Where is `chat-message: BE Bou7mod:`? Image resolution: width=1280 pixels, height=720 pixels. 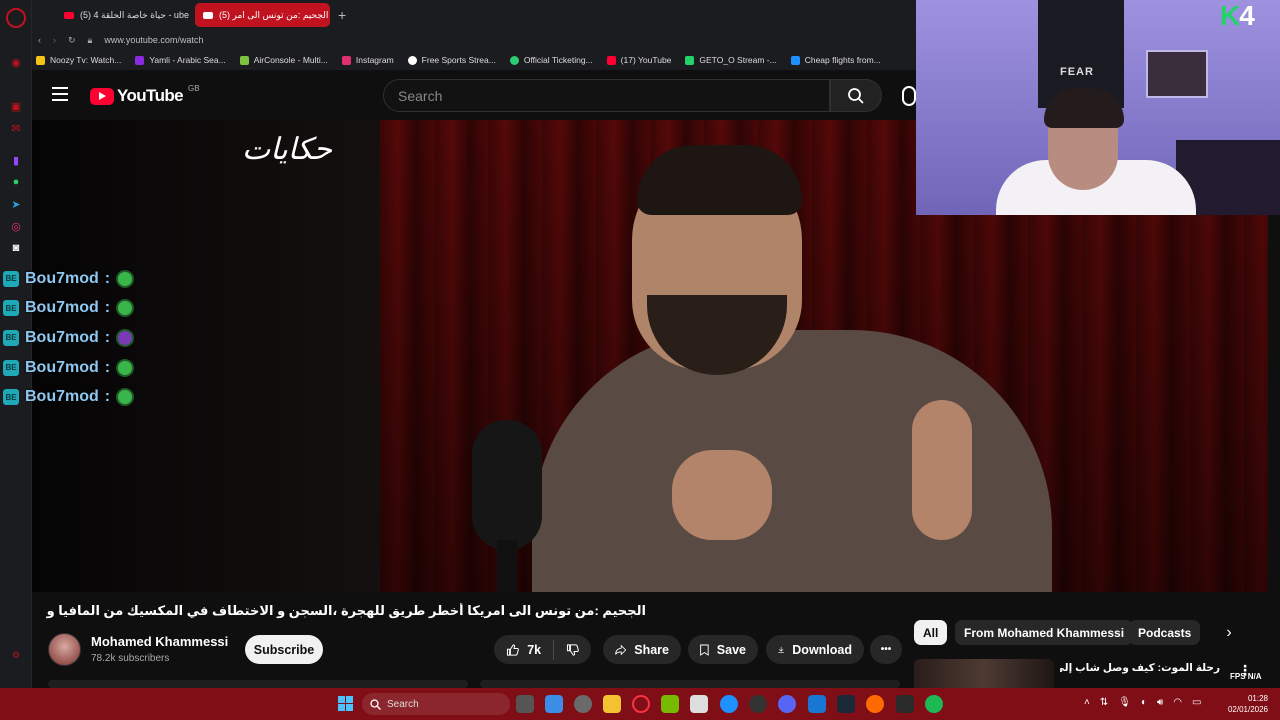
chat-message: BE Bou7mod: is located at coordinates (93, 368).